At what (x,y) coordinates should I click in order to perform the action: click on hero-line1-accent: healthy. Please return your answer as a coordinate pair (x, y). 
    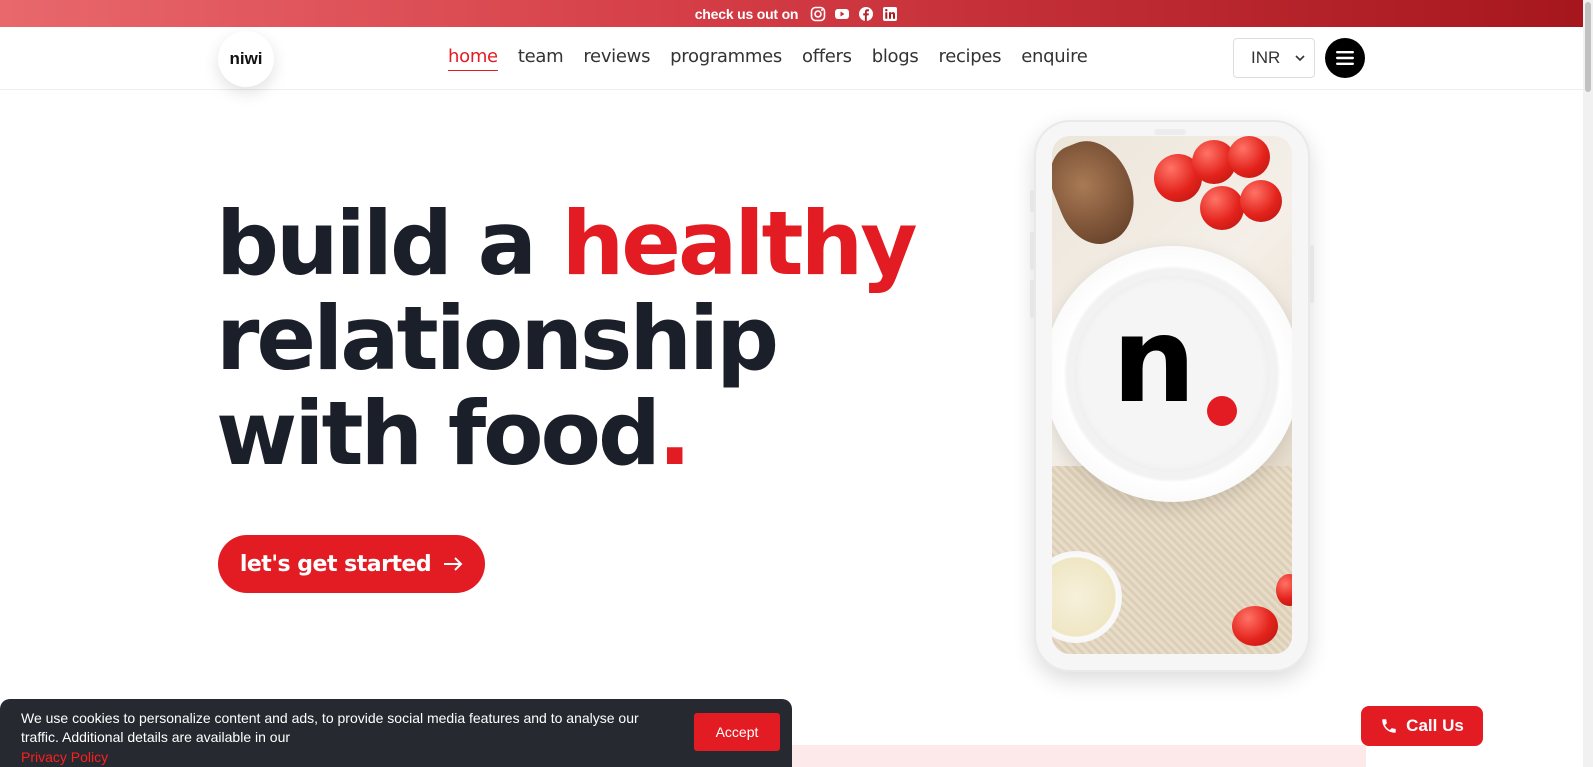
    Looking at the image, I should click on (739, 243).